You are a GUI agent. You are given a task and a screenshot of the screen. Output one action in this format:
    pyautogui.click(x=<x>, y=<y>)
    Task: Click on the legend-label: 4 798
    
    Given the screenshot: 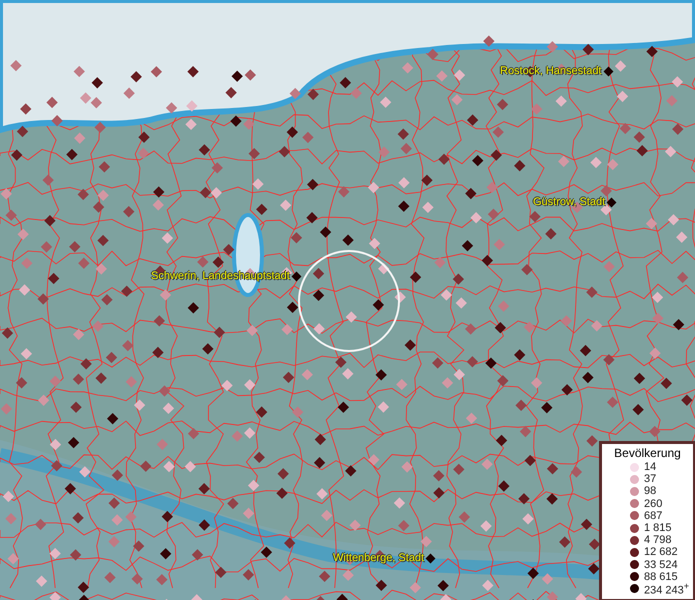 What is the action you would take?
    pyautogui.click(x=658, y=540)
    